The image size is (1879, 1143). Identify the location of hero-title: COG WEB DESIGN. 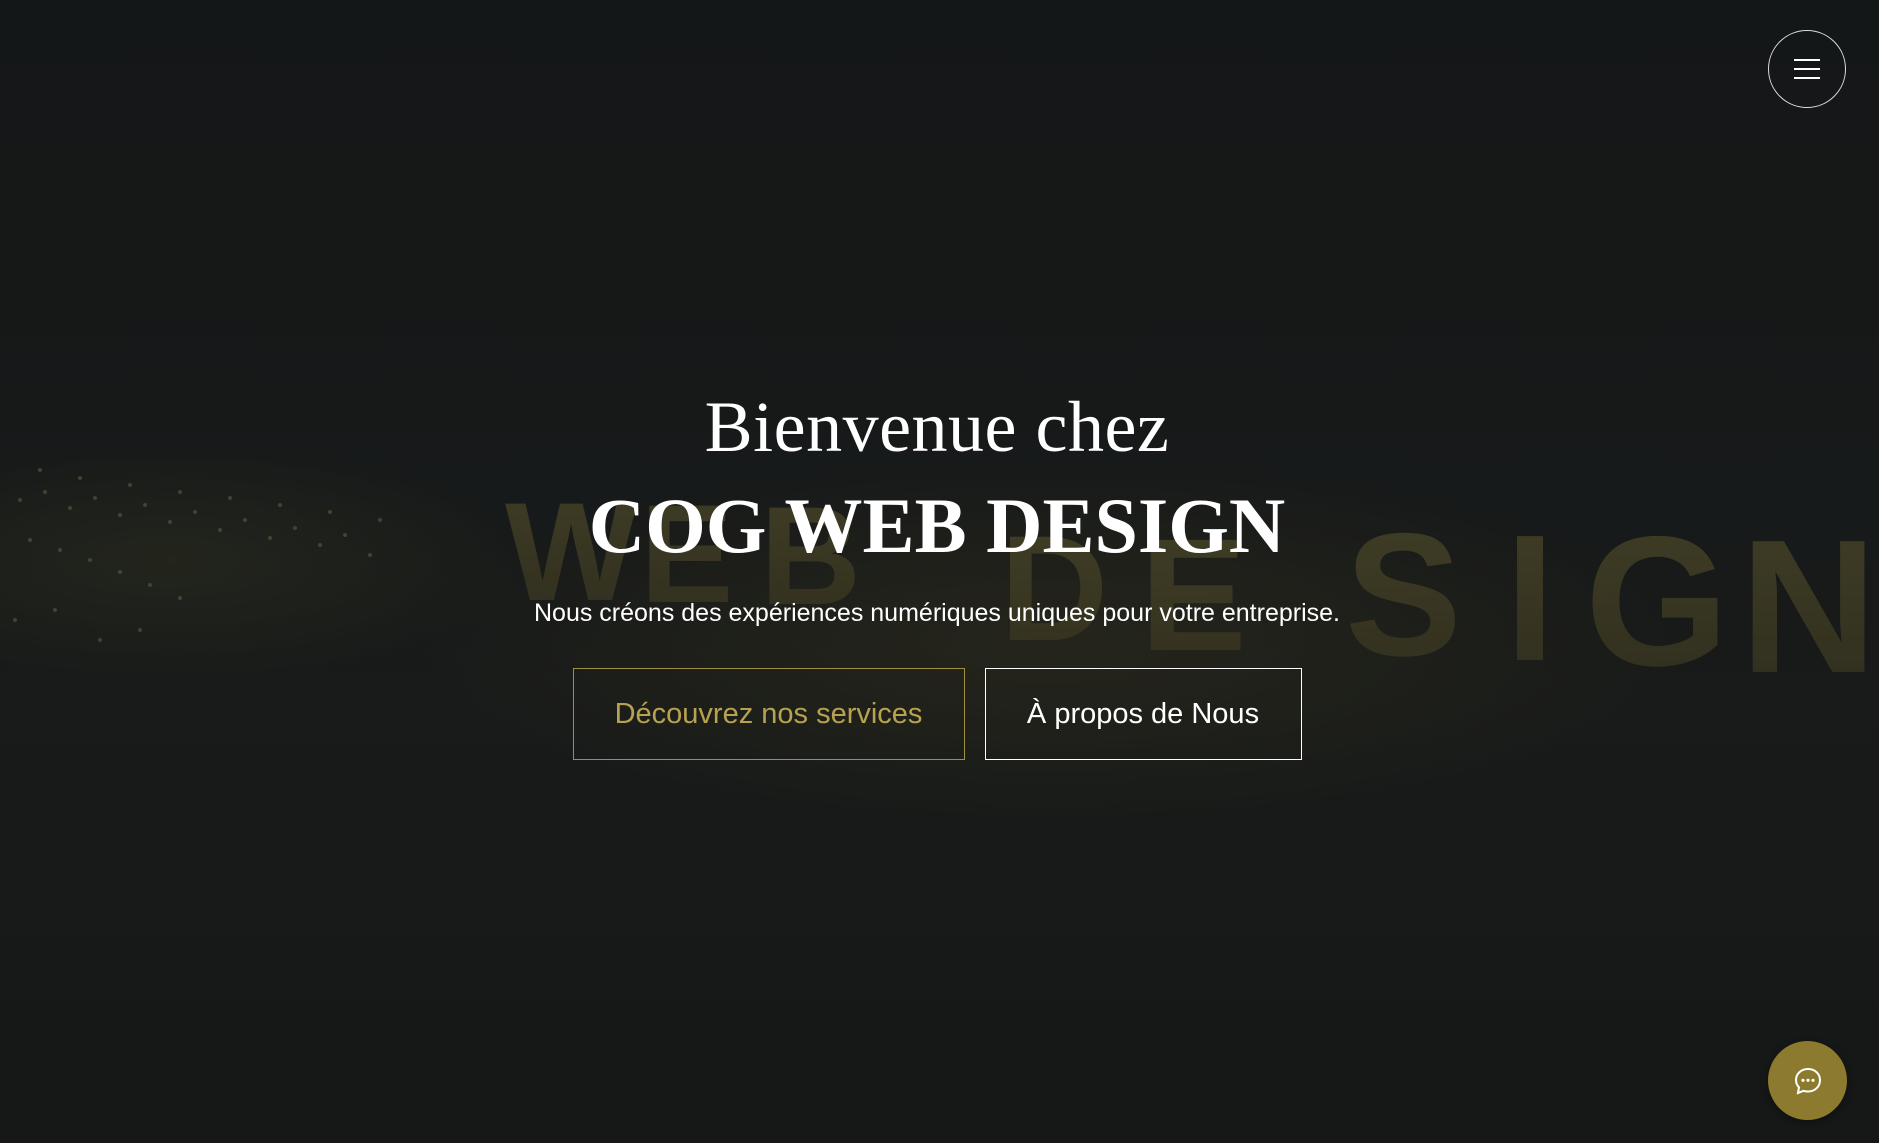
(937, 525).